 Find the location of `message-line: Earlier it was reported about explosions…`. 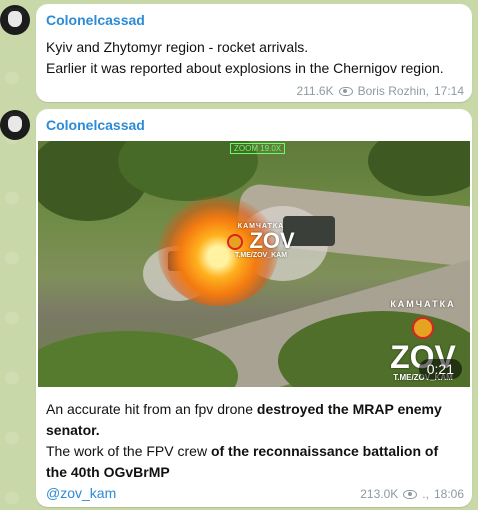

message-line: Earlier it was reported about explosions… is located at coordinates (245, 68).